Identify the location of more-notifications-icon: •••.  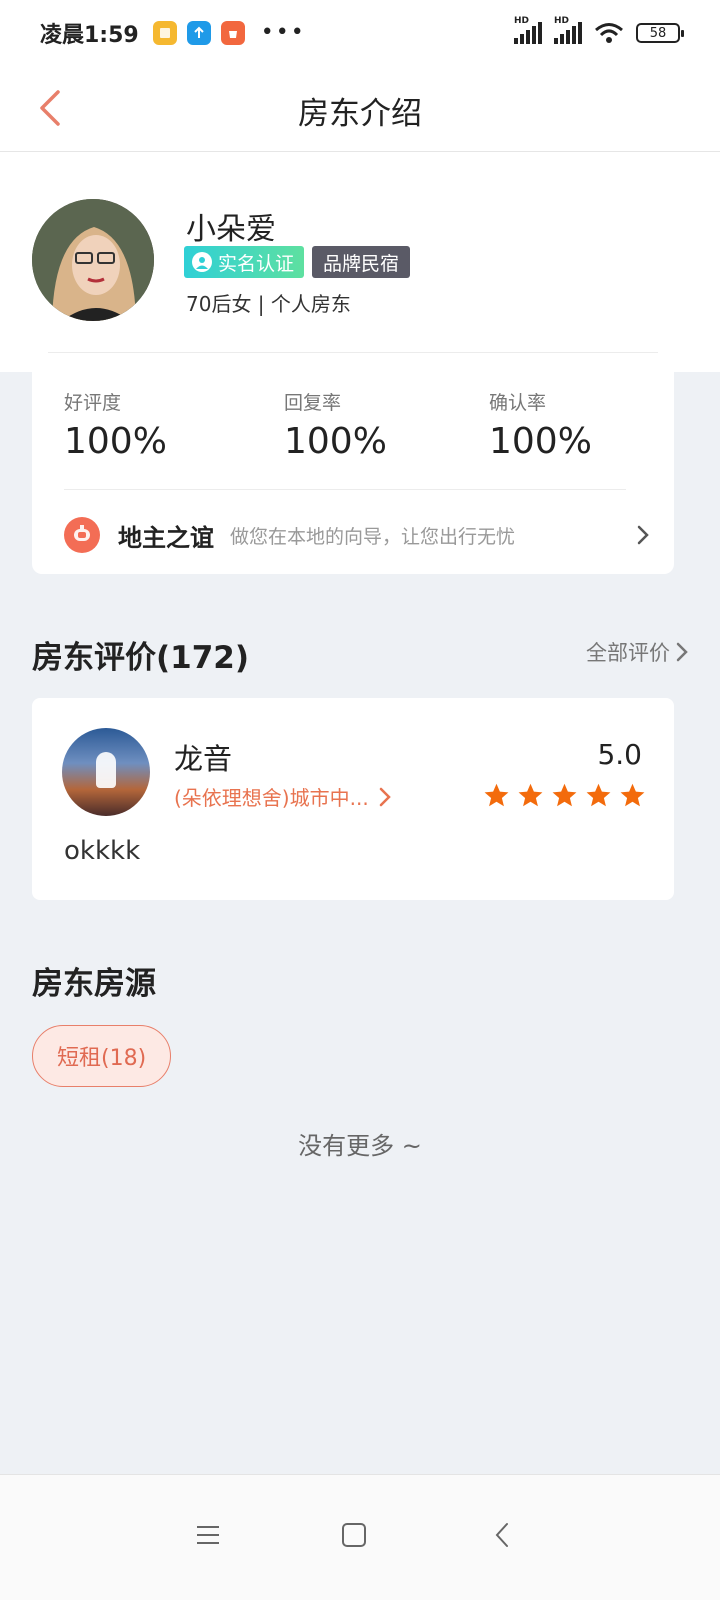
(283, 32).